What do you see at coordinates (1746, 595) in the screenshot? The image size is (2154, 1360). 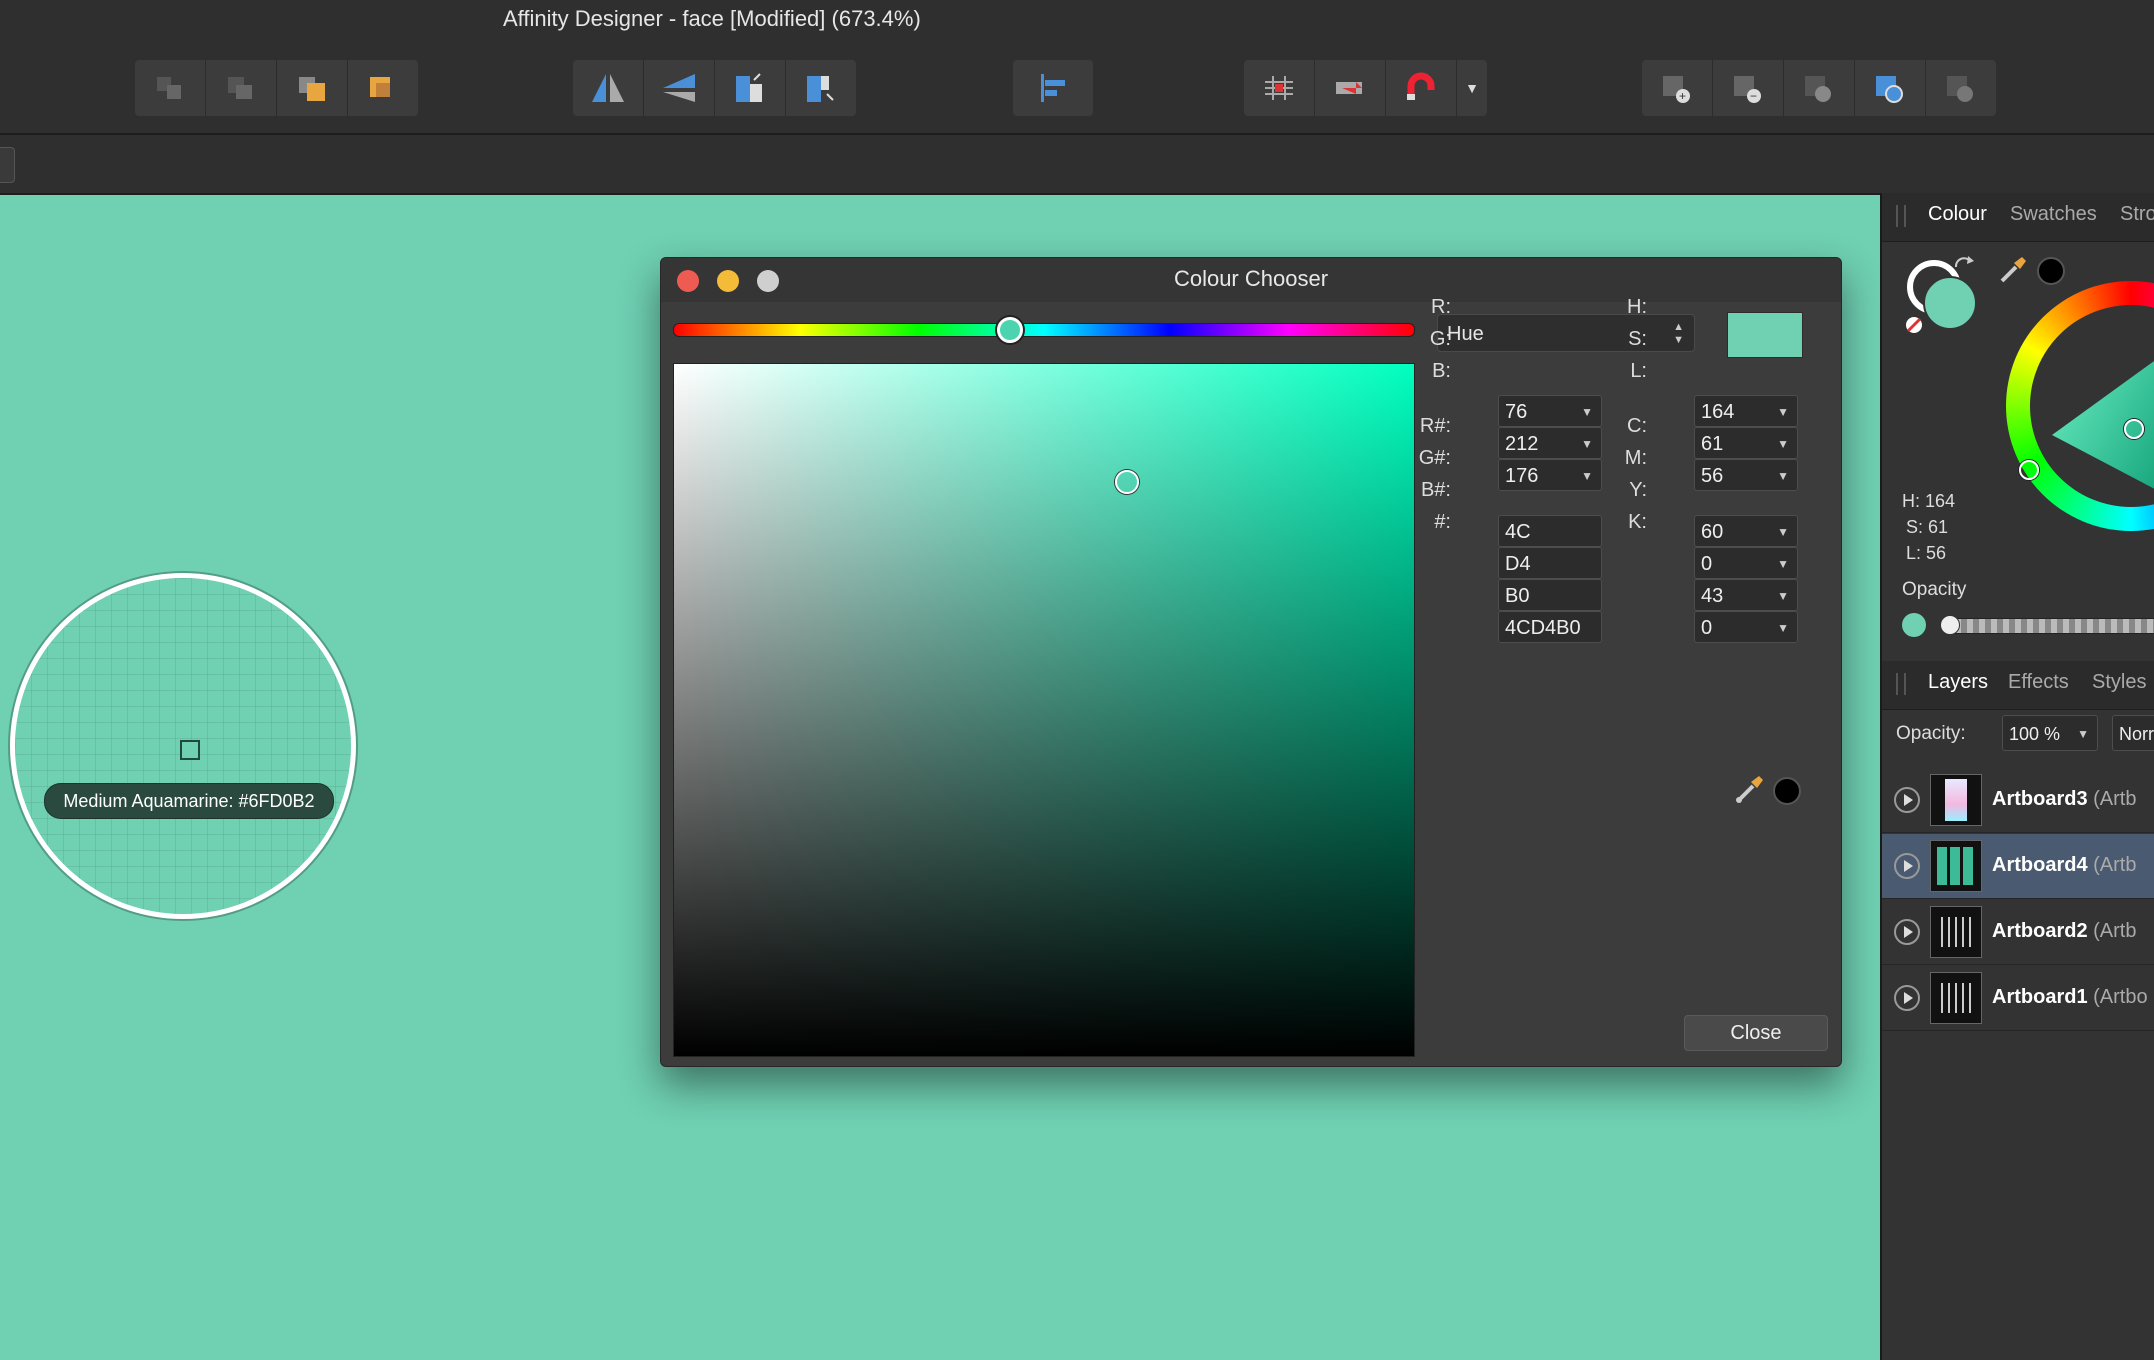 I see `y-field: 43 ▼` at bounding box center [1746, 595].